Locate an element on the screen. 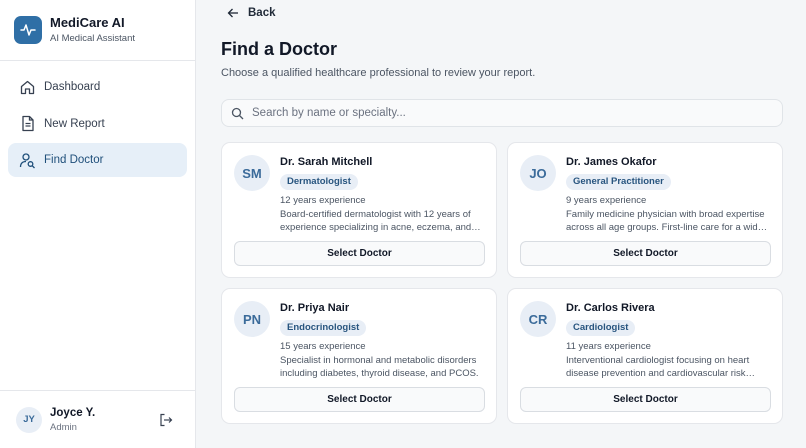  doctor-name: Dr. James Okafor is located at coordinates (611, 162).